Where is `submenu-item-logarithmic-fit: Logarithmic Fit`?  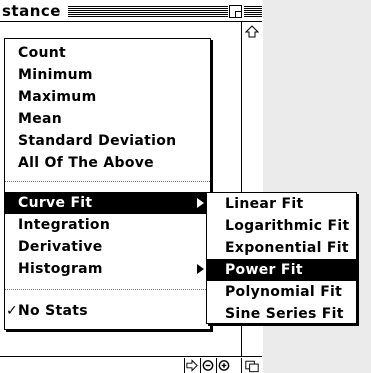 submenu-item-logarithmic-fit: Logarithmic Fit is located at coordinates (281, 226).